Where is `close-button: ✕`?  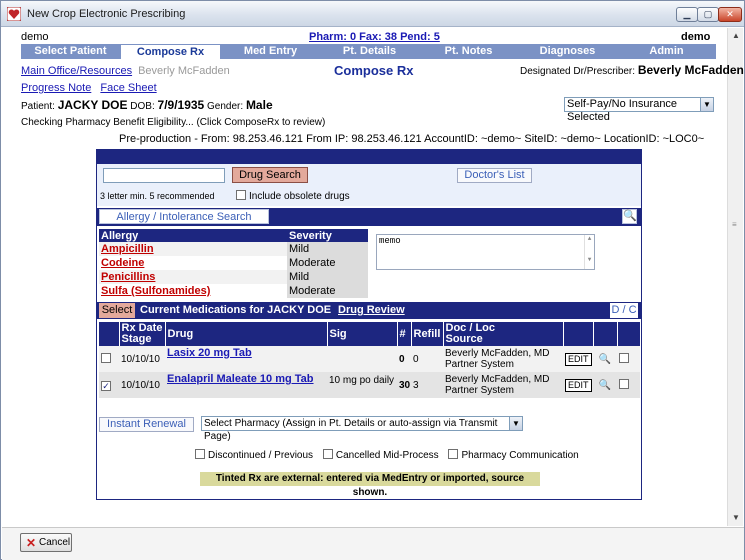 close-button: ✕ is located at coordinates (730, 14).